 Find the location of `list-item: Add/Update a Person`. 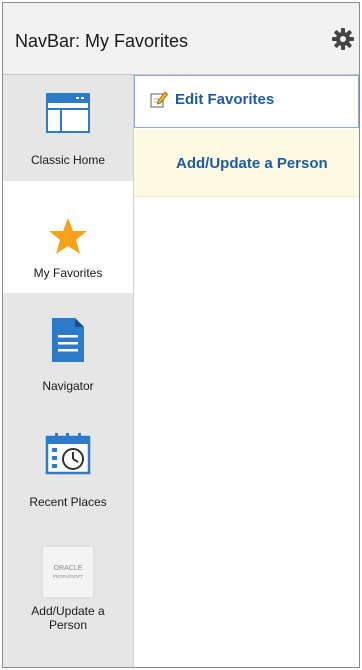

list-item: Add/Update a Person is located at coordinates (246, 163).